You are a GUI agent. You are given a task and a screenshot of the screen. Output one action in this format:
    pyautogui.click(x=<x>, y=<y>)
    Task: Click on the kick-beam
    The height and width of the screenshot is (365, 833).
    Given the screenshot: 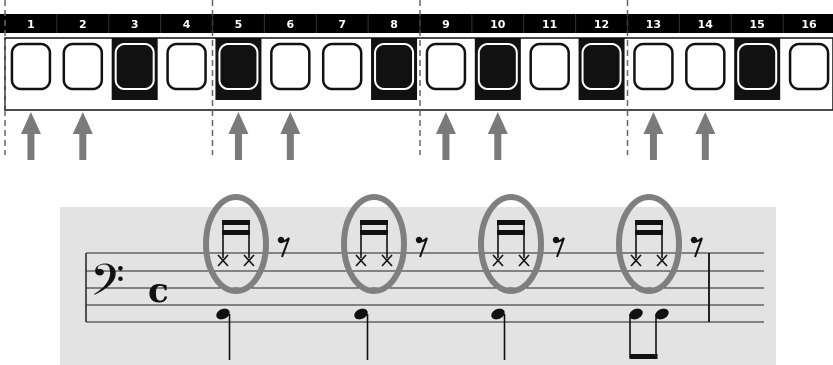 What is the action you would take?
    pyautogui.click(x=643, y=356)
    